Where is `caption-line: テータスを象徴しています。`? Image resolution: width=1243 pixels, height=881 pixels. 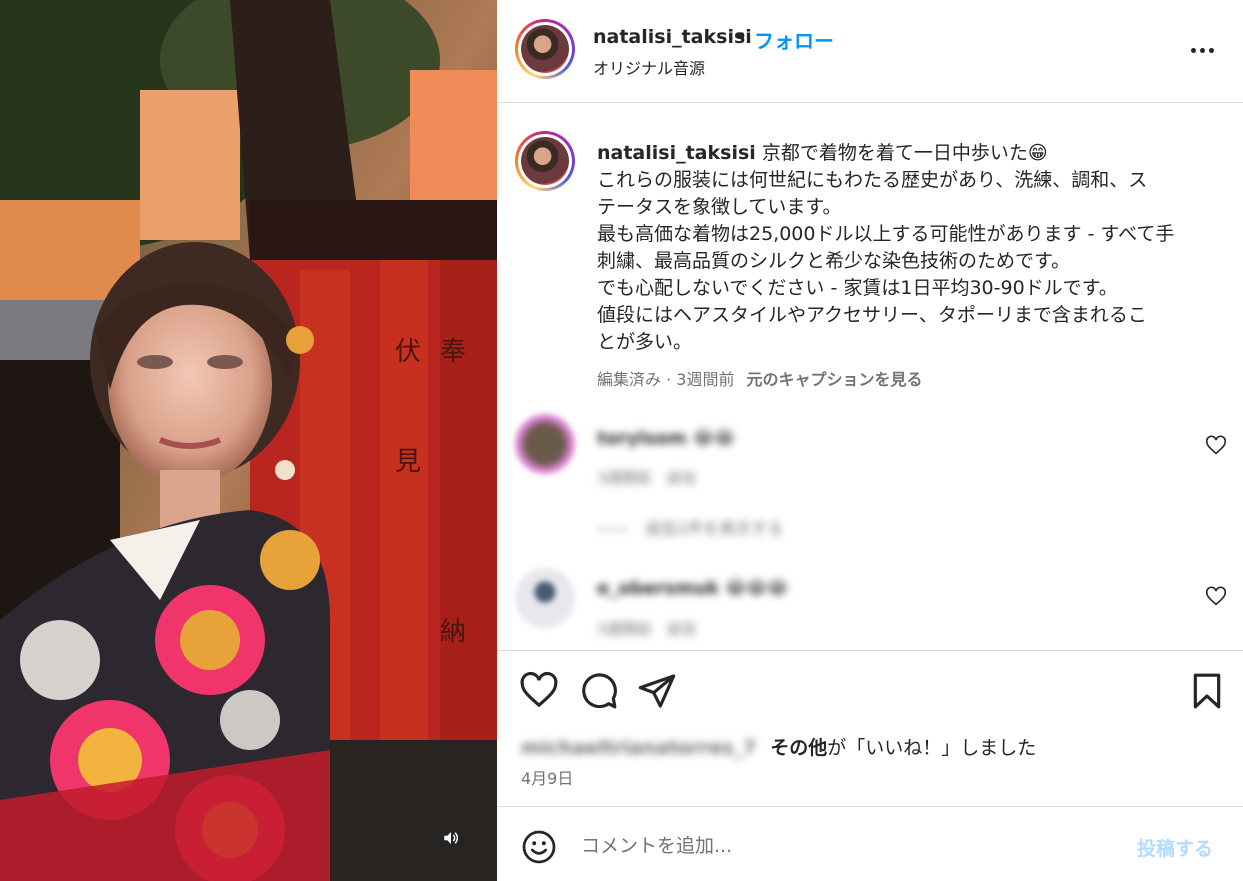
caption-line: テータスを象徴しています。 is located at coordinates (719, 207).